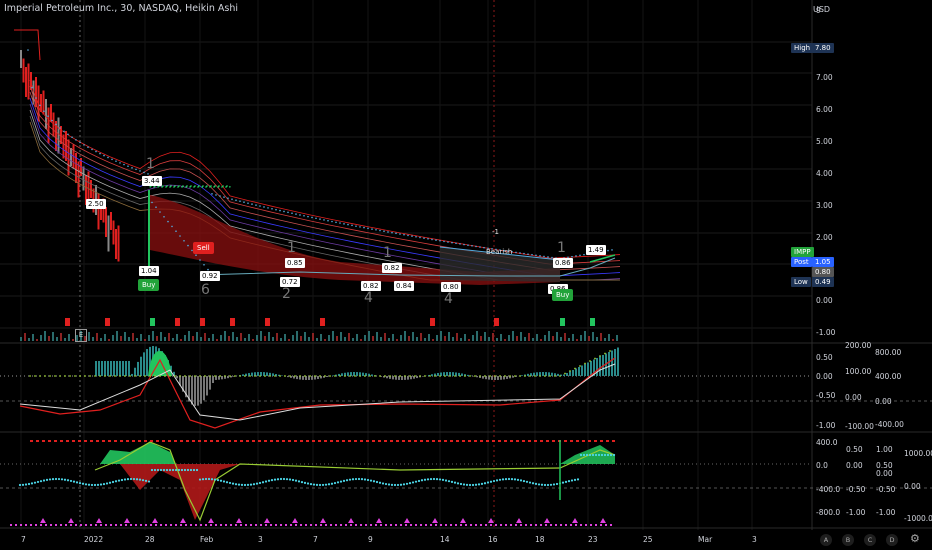 The width and height of the screenshot is (932, 550). Describe the element at coordinates (648, 539) in the screenshot. I see `time-axis-label: 25` at that location.